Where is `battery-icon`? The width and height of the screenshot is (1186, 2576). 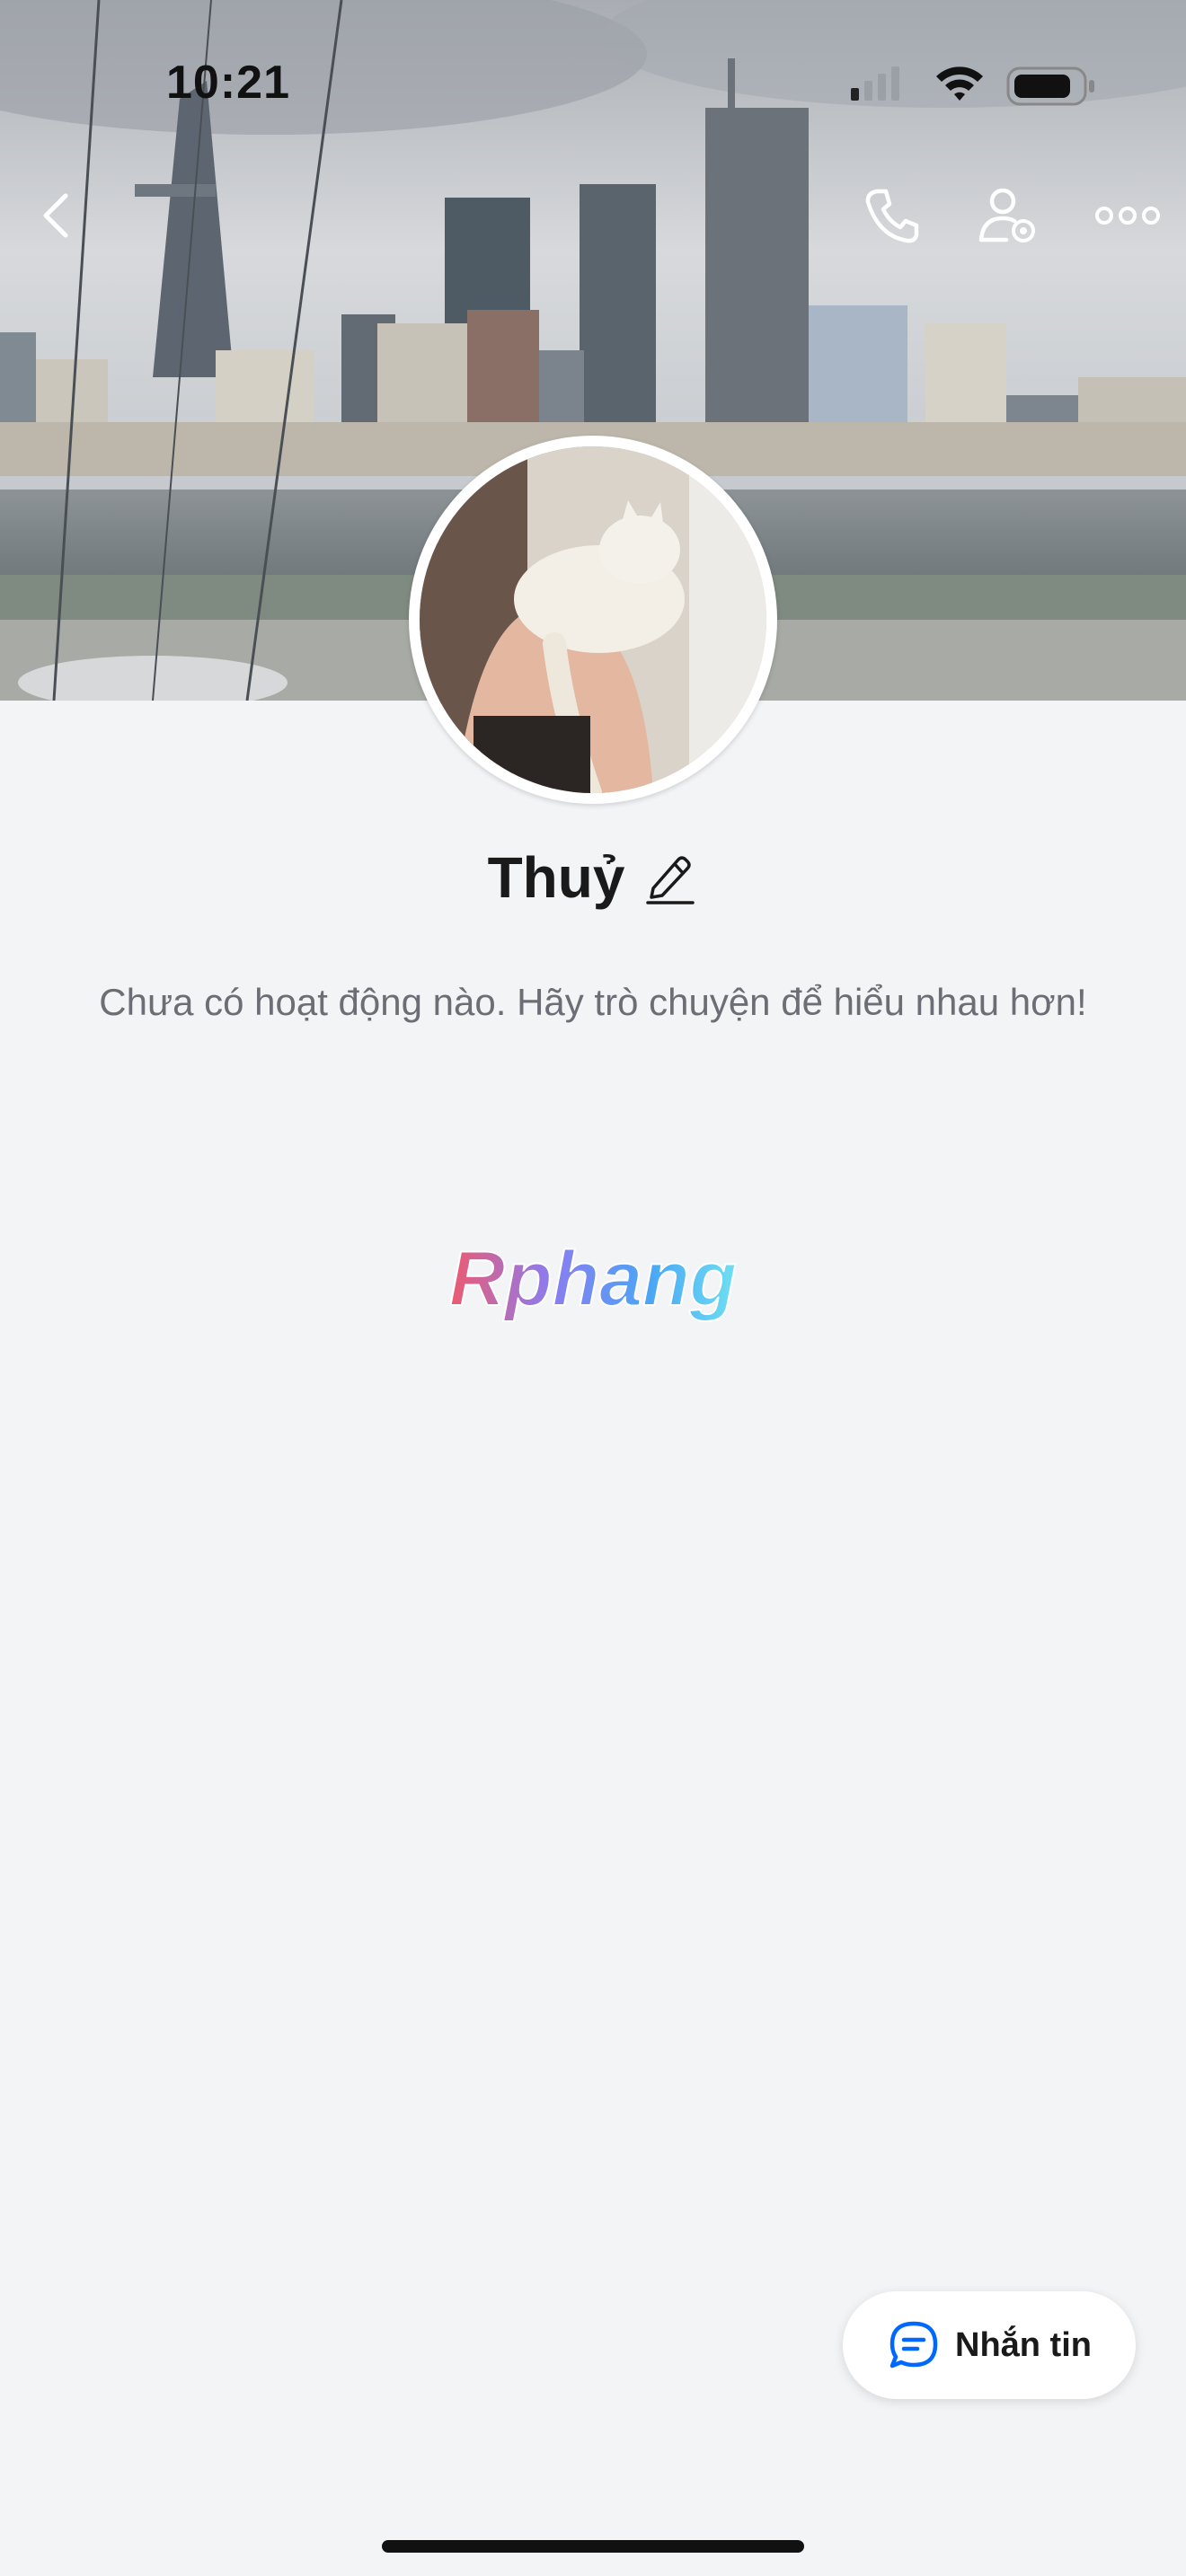 battery-icon is located at coordinates (1050, 86).